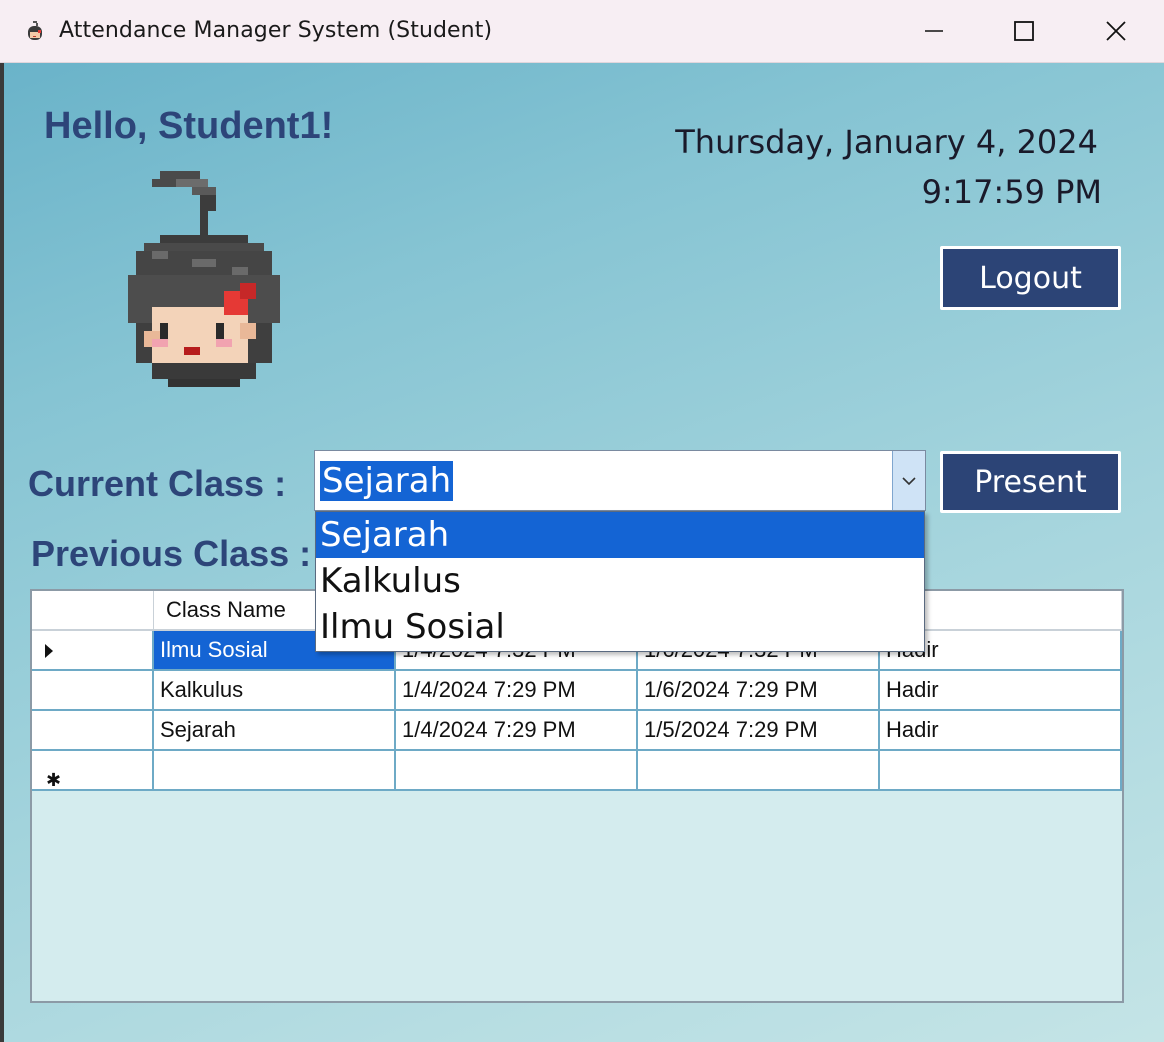  Describe the element at coordinates (276, 30) in the screenshot. I see `window-title: Attendance Manager System (Student)` at that location.